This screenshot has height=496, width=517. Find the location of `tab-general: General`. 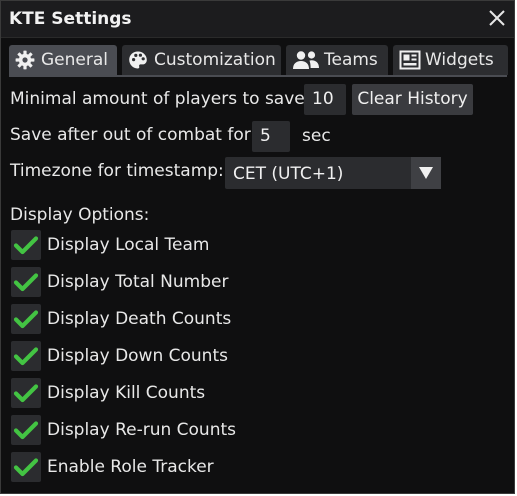

tab-general: General is located at coordinates (63, 60).